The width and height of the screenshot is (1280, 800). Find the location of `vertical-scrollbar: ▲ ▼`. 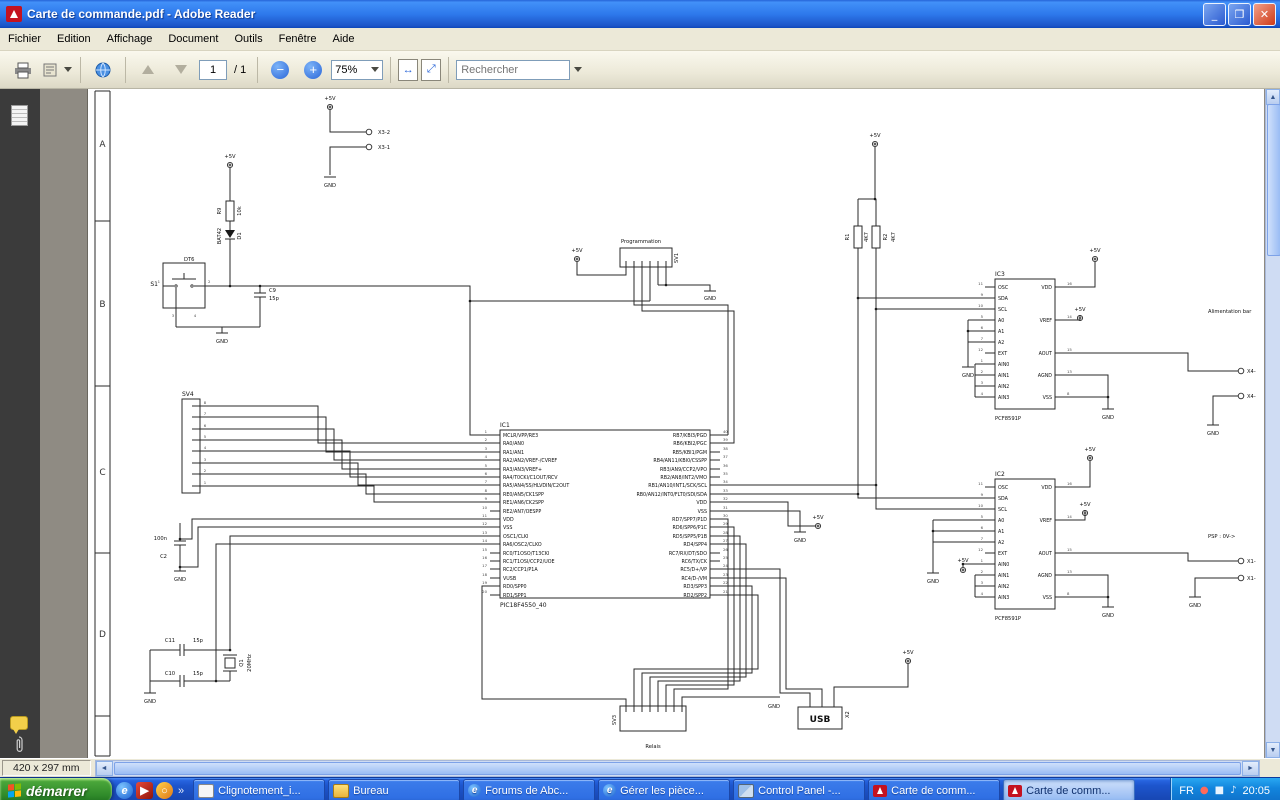

vertical-scrollbar: ▲ ▼ is located at coordinates (1272, 423).